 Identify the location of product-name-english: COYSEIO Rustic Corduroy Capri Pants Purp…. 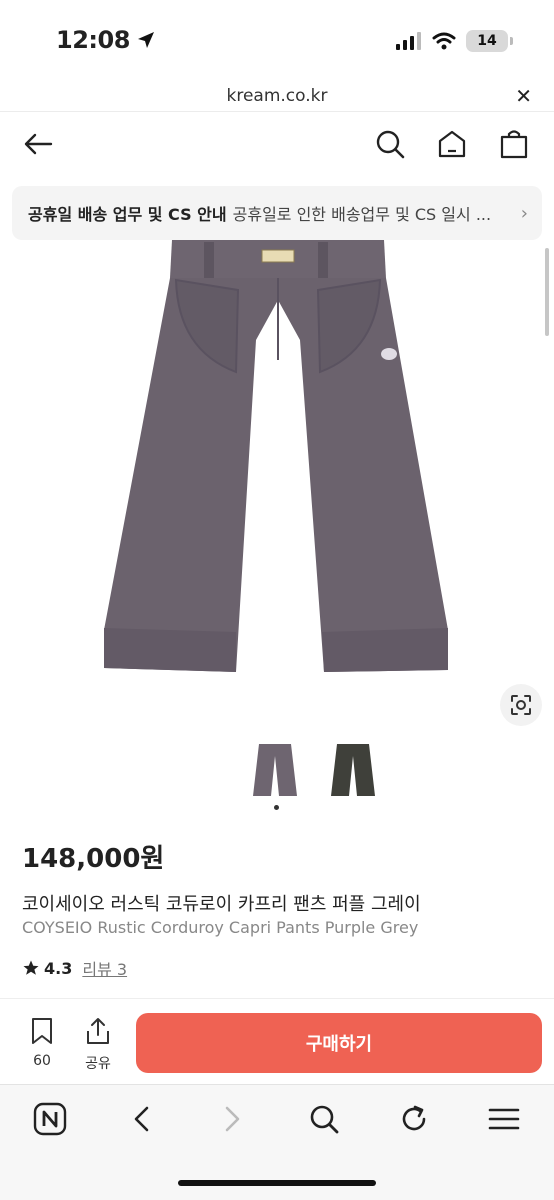
(220, 927).